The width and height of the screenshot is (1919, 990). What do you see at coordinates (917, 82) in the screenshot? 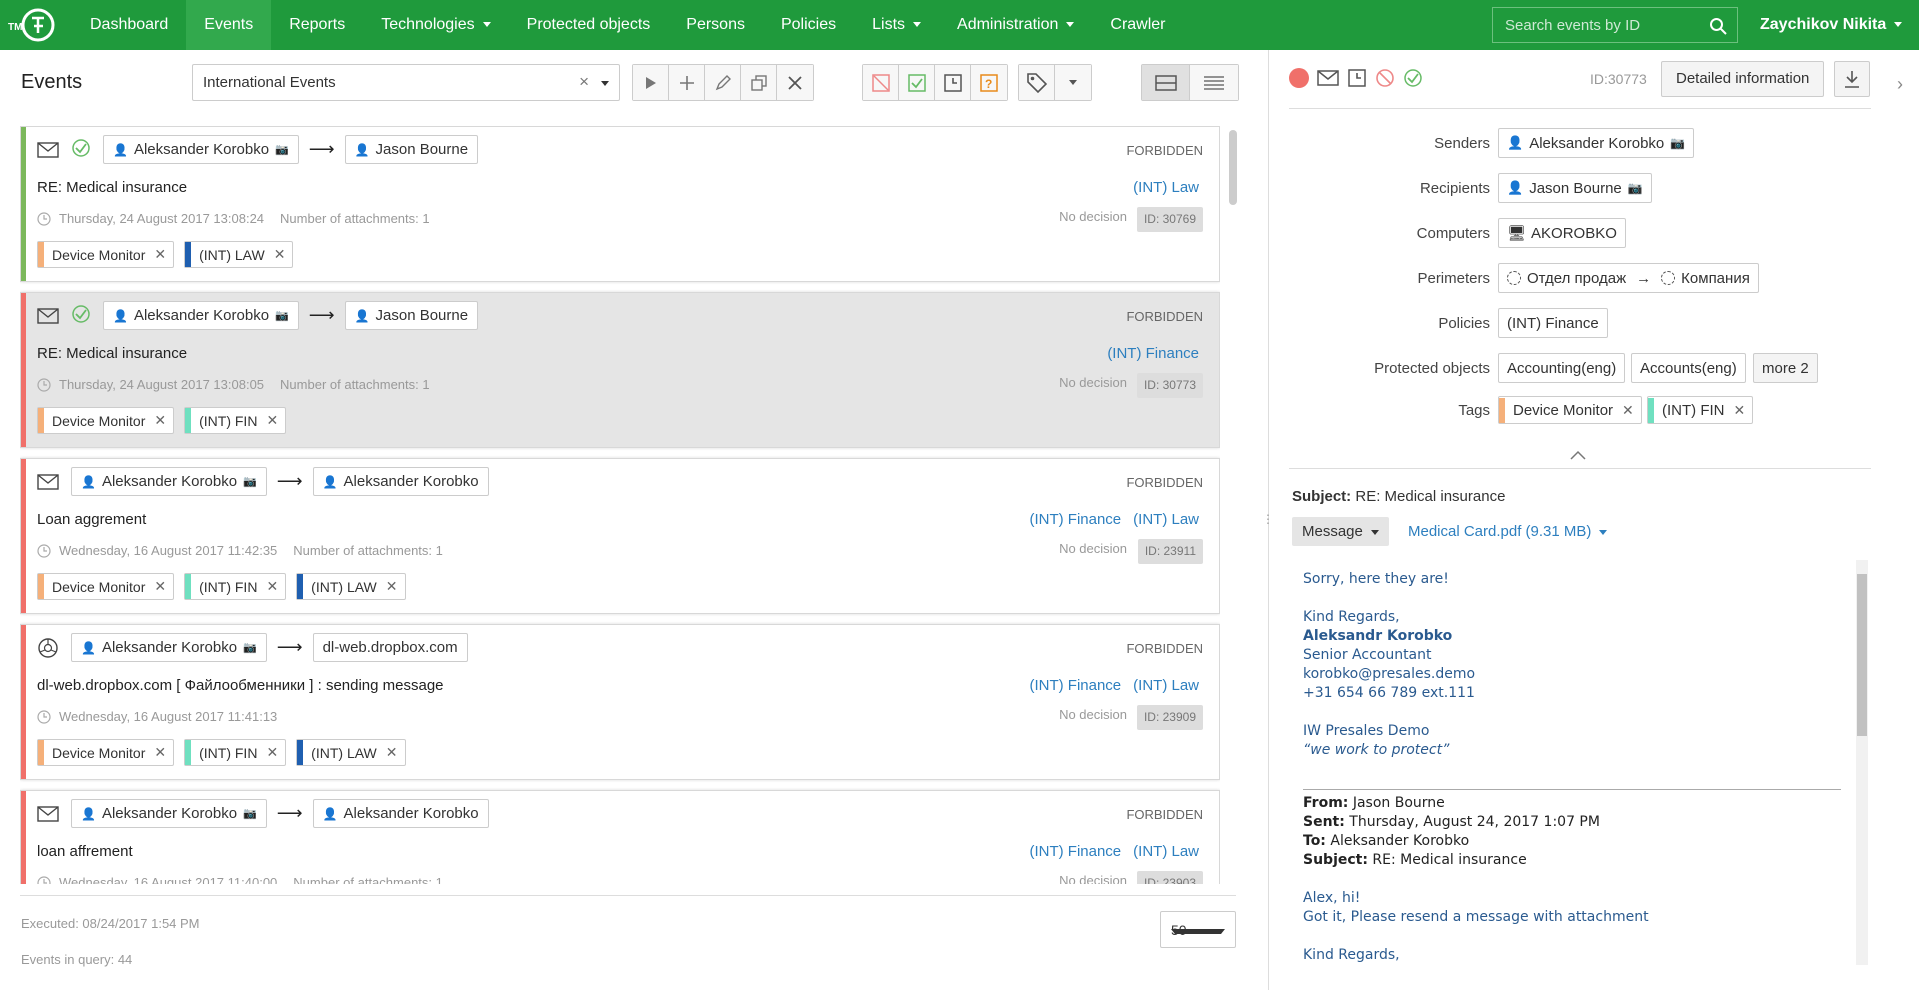
I see `verdict-allowed-button` at bounding box center [917, 82].